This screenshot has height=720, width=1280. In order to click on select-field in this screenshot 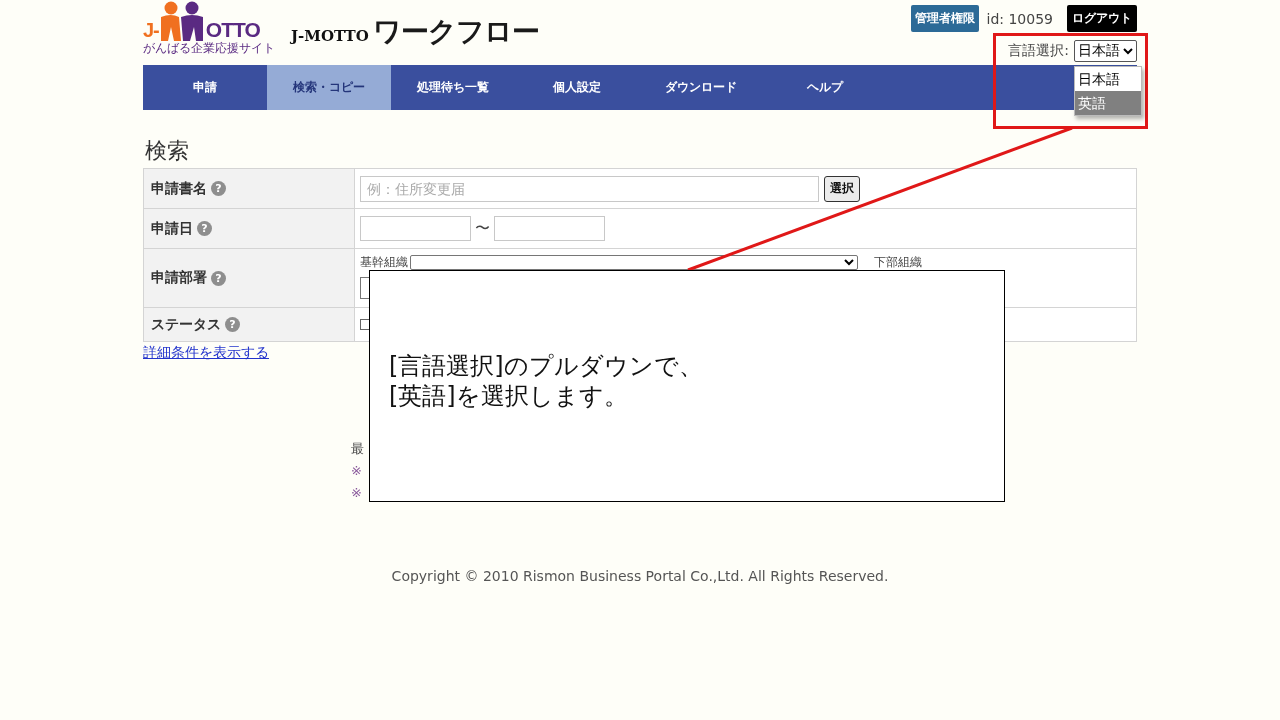, I will do `click(364, 288)`.